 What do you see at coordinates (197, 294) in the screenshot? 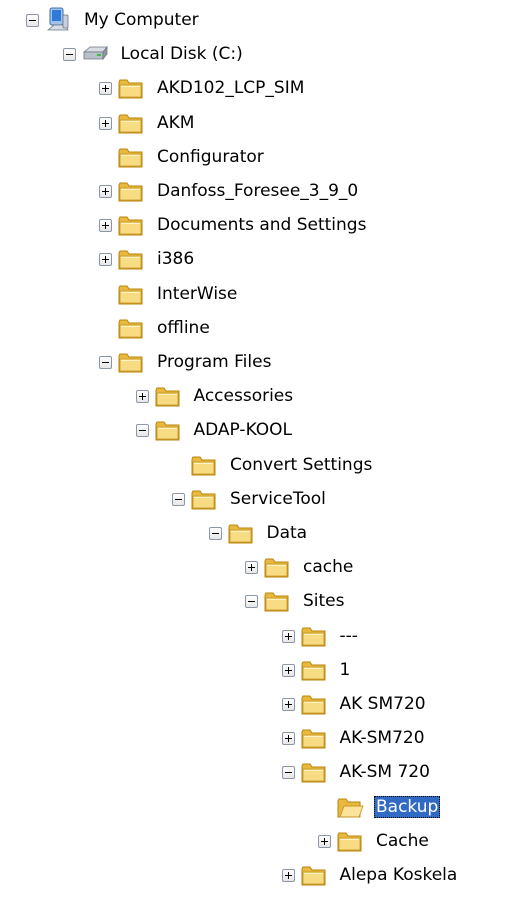
I see `tree-node-label: InterWise` at bounding box center [197, 294].